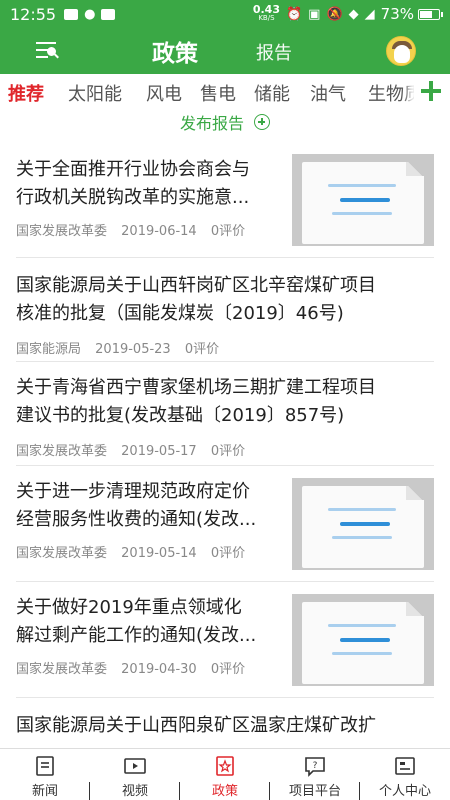 The image size is (450, 800). What do you see at coordinates (211, 123) in the screenshot?
I see `publish-report-label: 发布报告` at bounding box center [211, 123].